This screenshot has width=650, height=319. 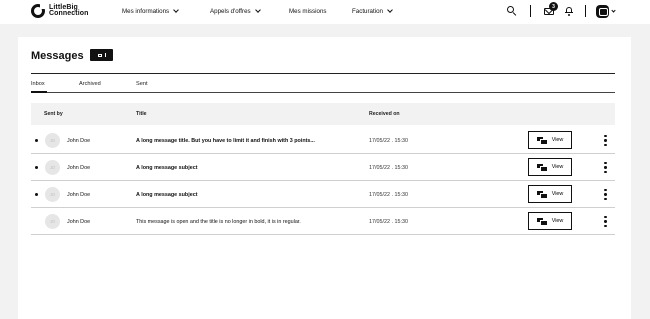 I want to click on nav-label: Facturation, so click(x=367, y=11).